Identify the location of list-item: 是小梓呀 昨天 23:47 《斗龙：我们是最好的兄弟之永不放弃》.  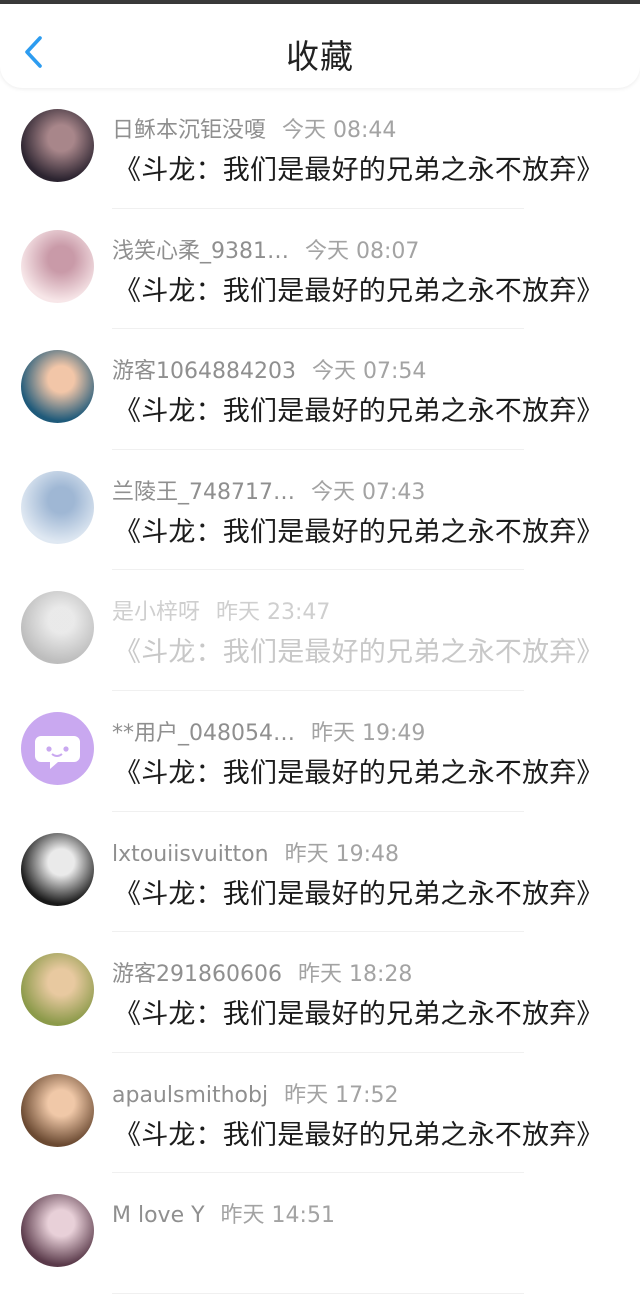
(320, 630).